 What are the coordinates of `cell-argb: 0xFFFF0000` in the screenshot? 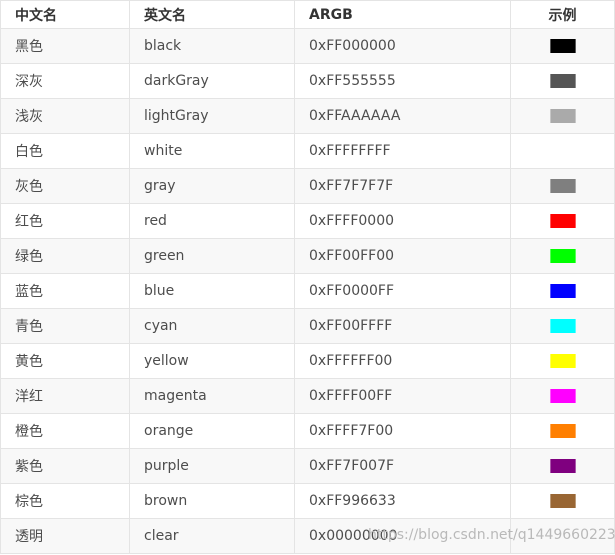 It's located at (402, 221).